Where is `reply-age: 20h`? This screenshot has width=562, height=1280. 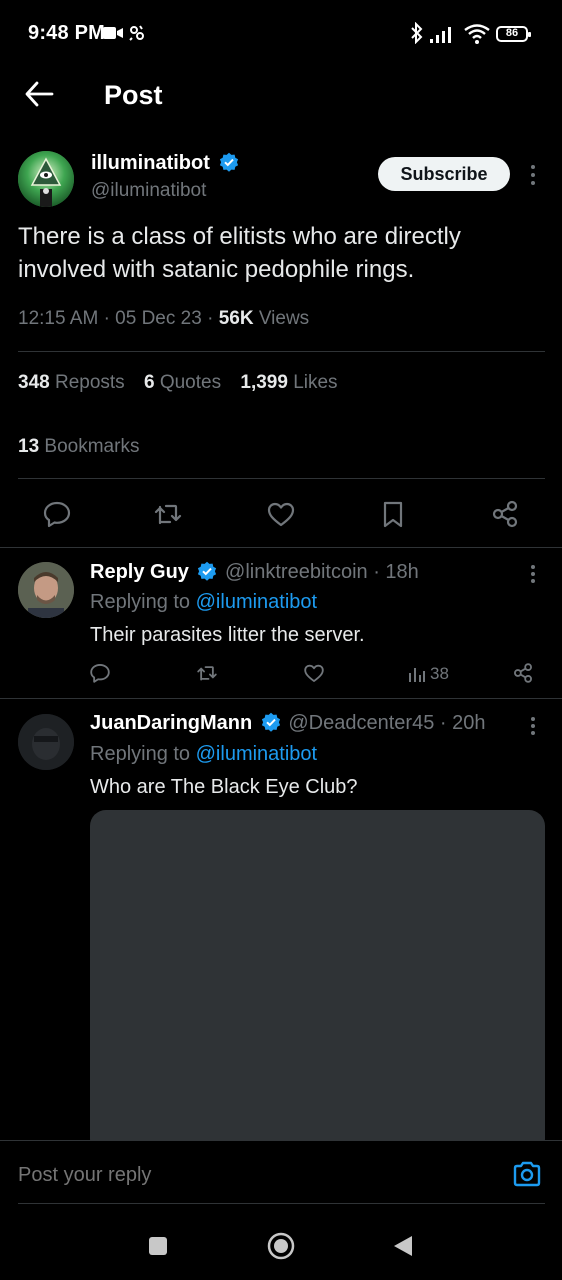
reply-age: 20h is located at coordinates (469, 723).